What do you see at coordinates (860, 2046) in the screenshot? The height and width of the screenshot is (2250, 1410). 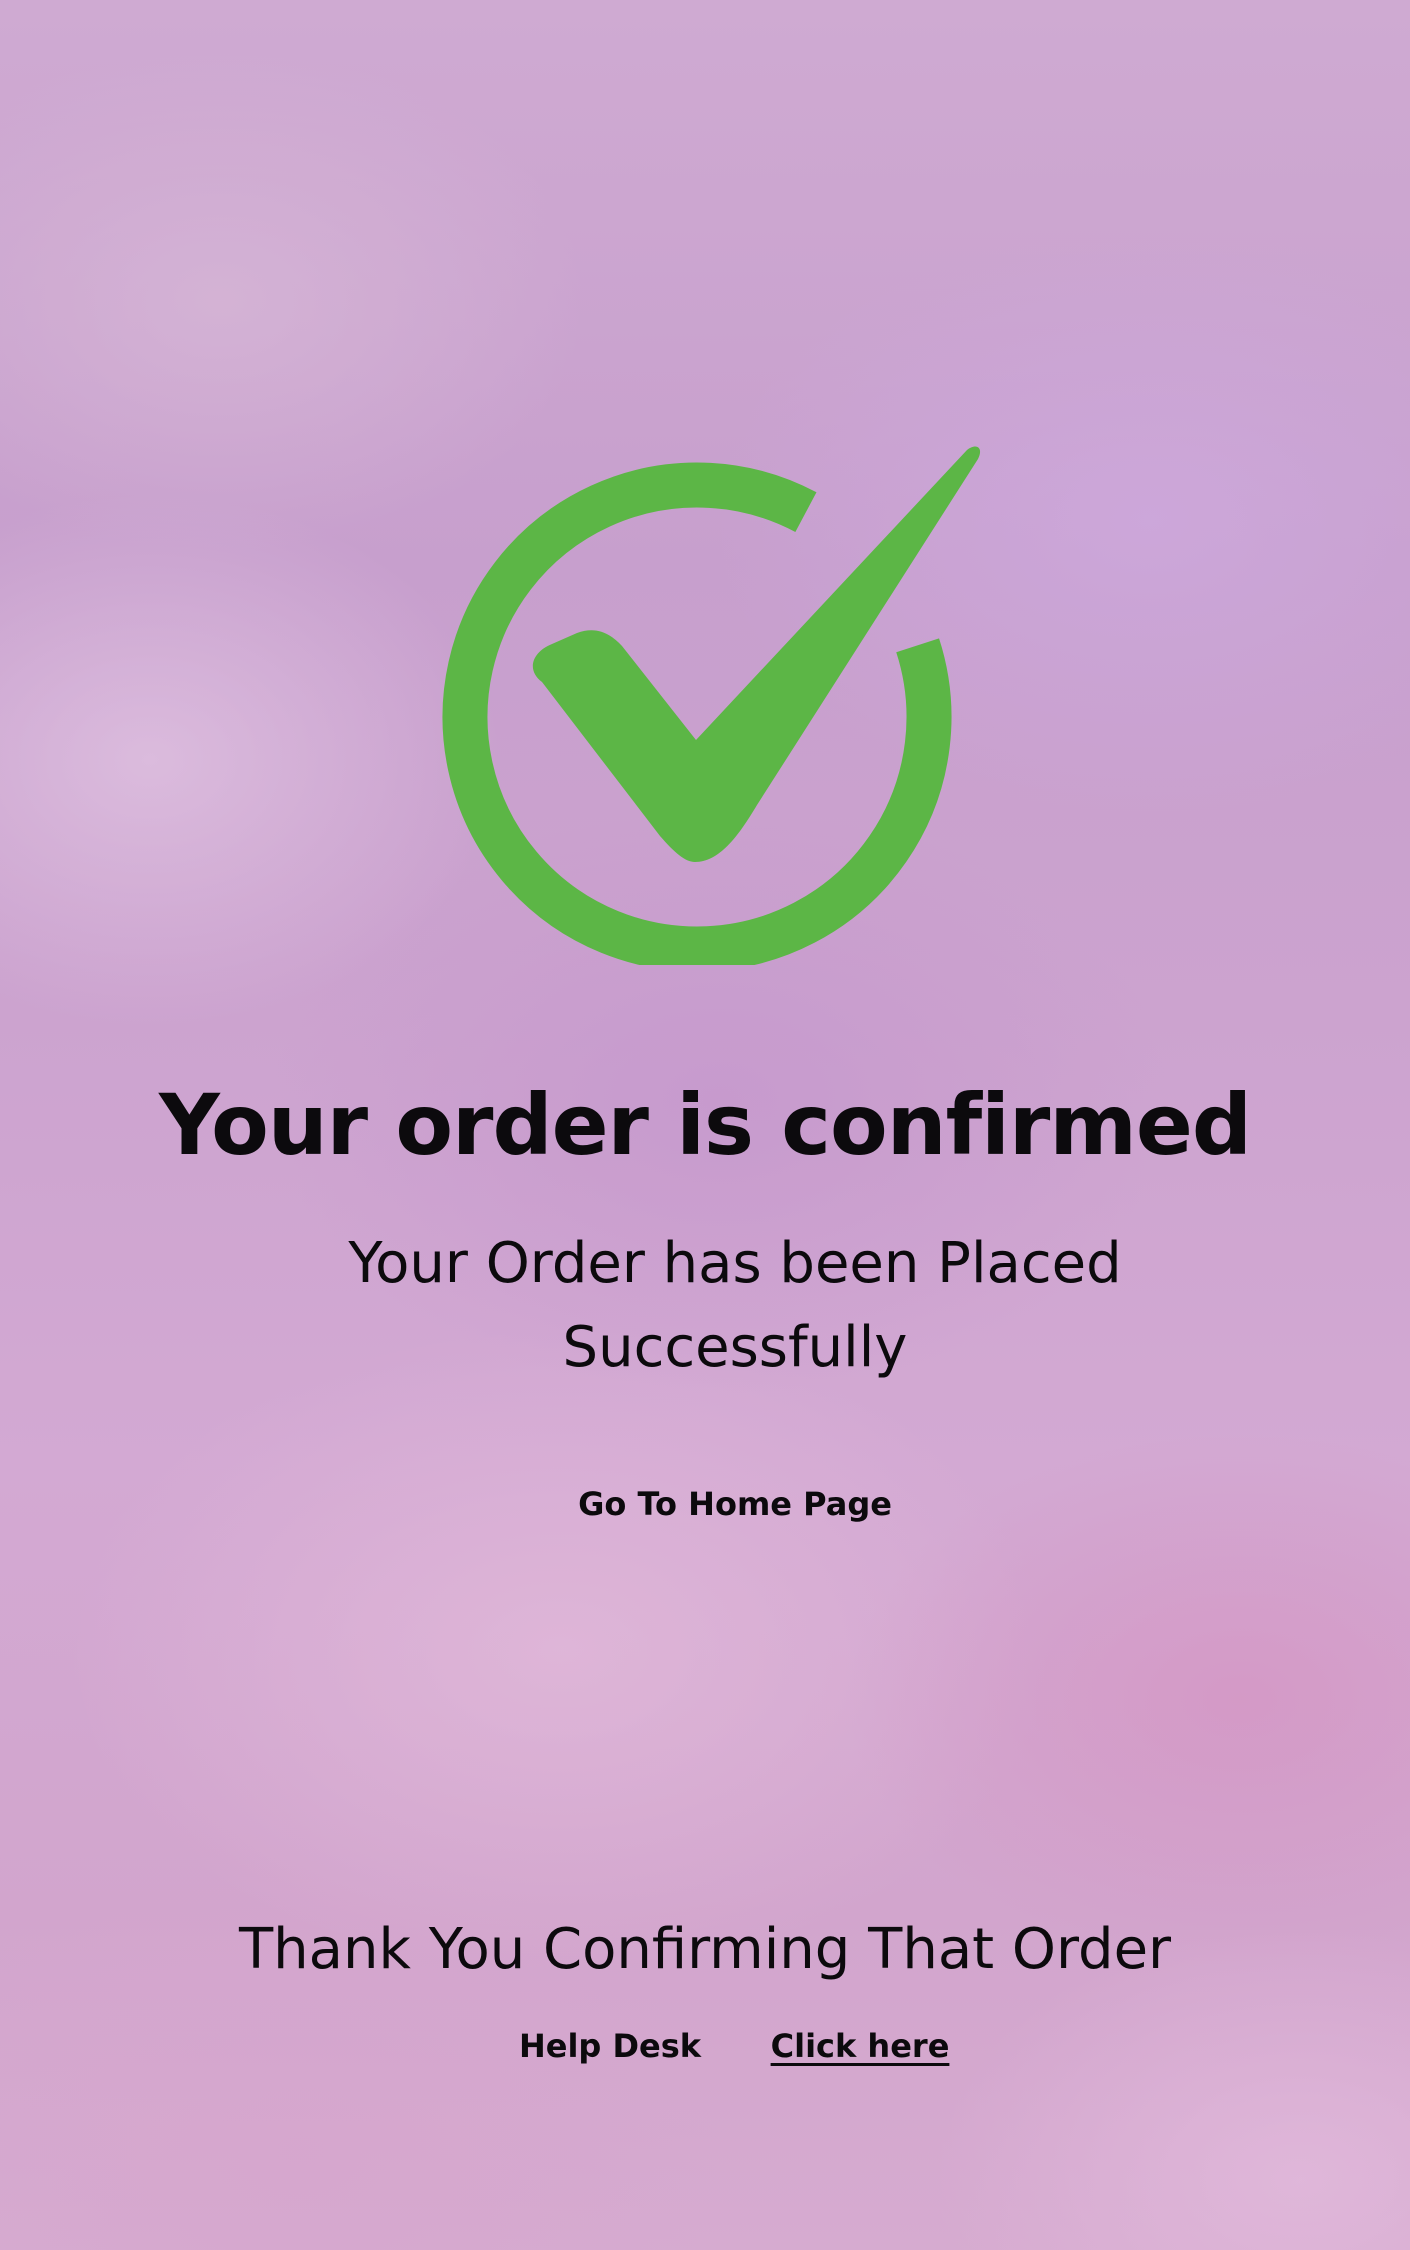 I see `help-desk-click-here-link: Click here` at bounding box center [860, 2046].